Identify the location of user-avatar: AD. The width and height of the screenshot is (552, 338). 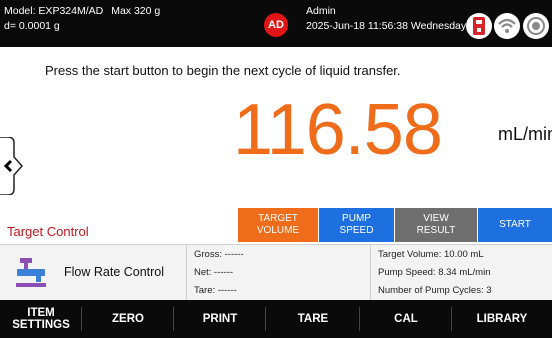
(276, 25).